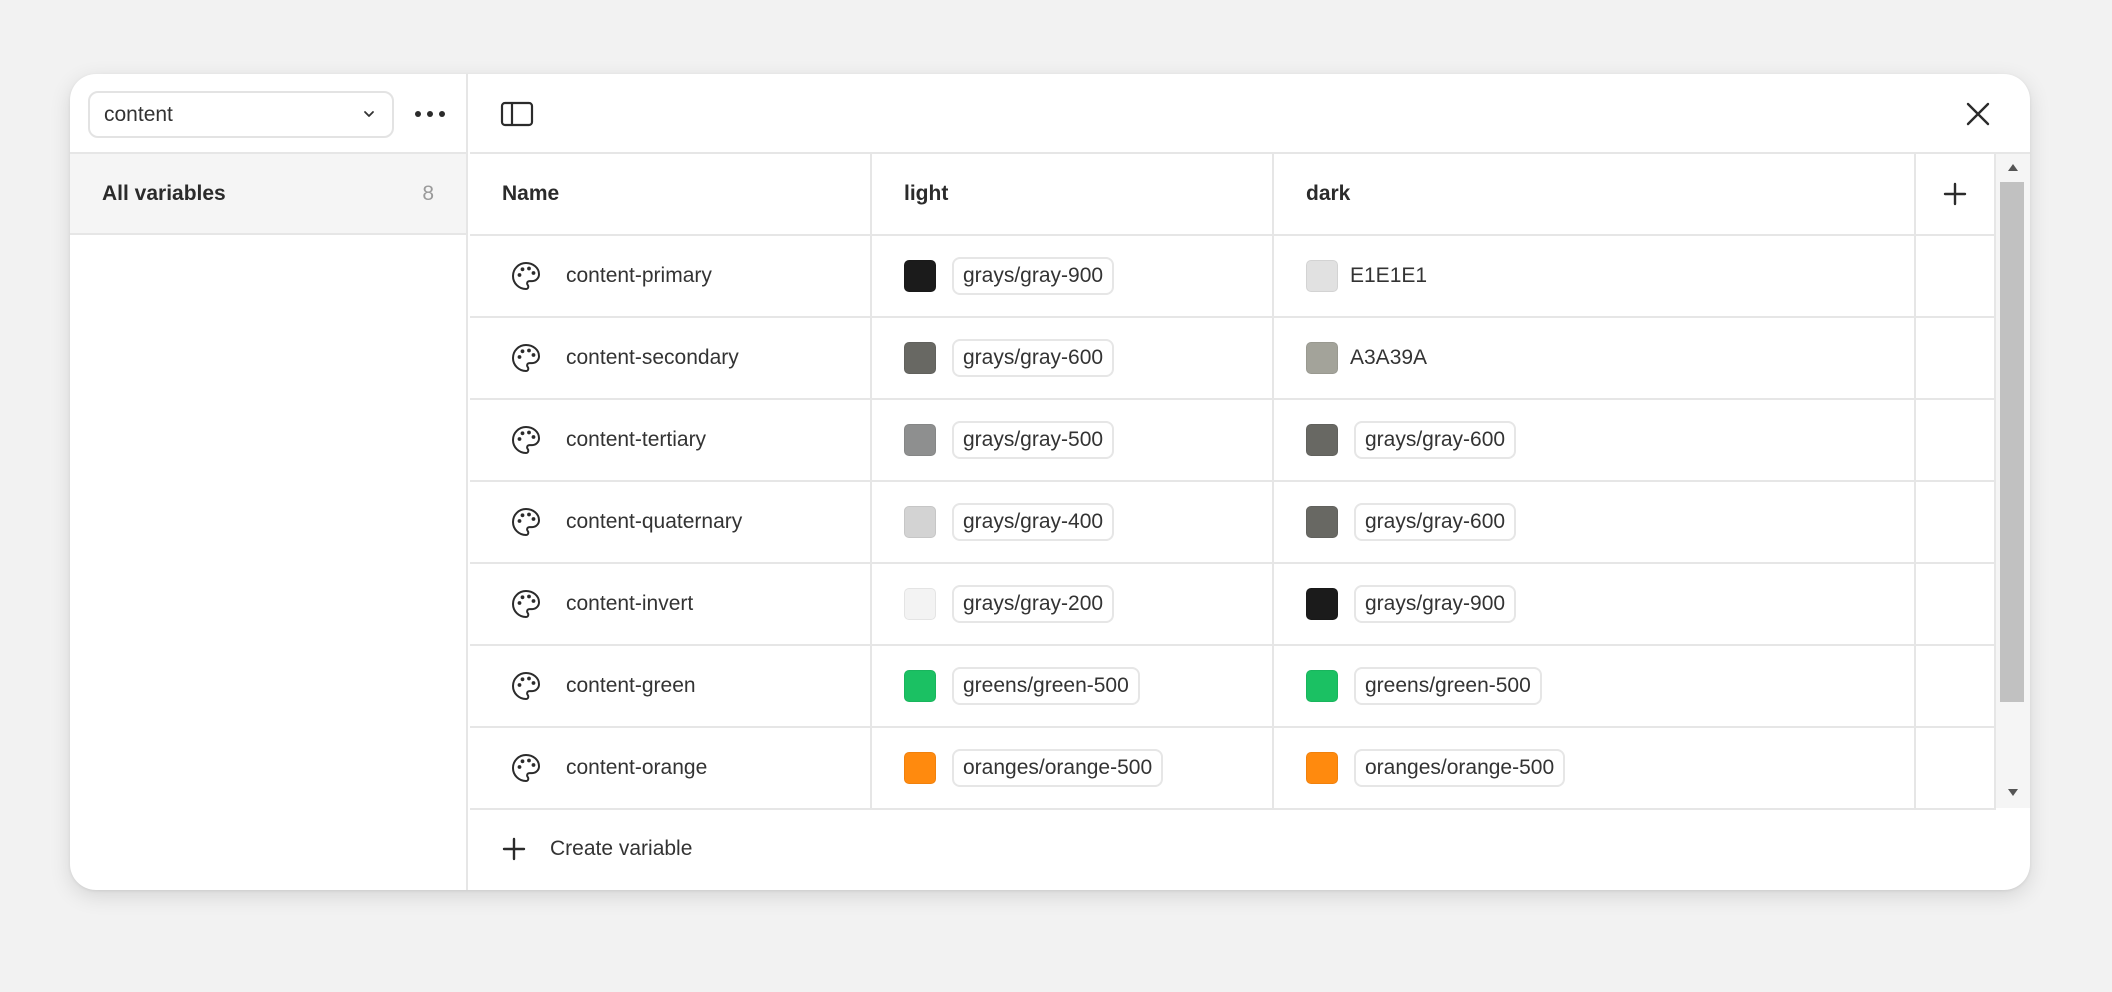 This screenshot has width=2112, height=992. What do you see at coordinates (1073, 194) in the screenshot?
I see `column-header-light: light` at bounding box center [1073, 194].